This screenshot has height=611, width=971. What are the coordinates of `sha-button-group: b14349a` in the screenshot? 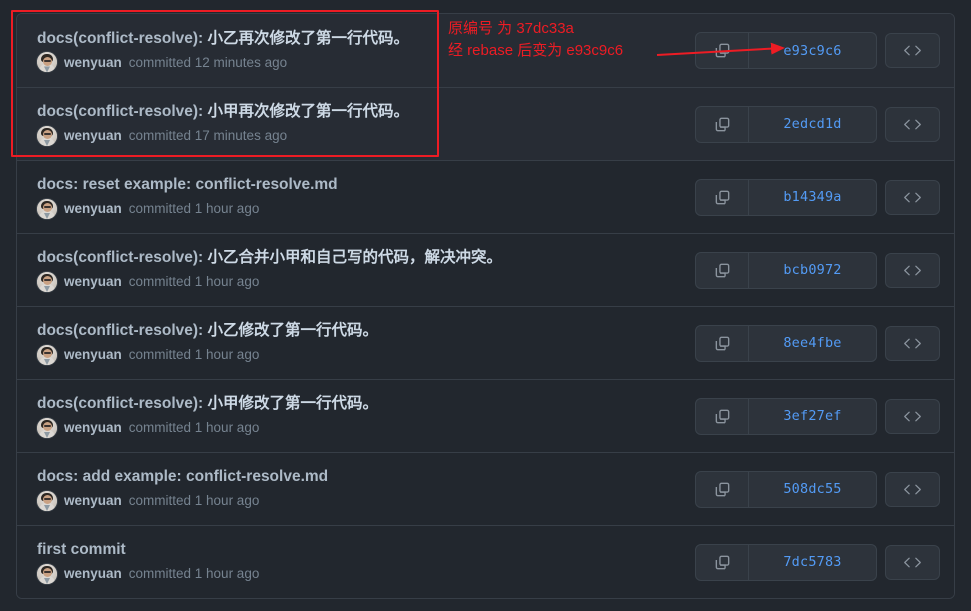 It's located at (786, 197).